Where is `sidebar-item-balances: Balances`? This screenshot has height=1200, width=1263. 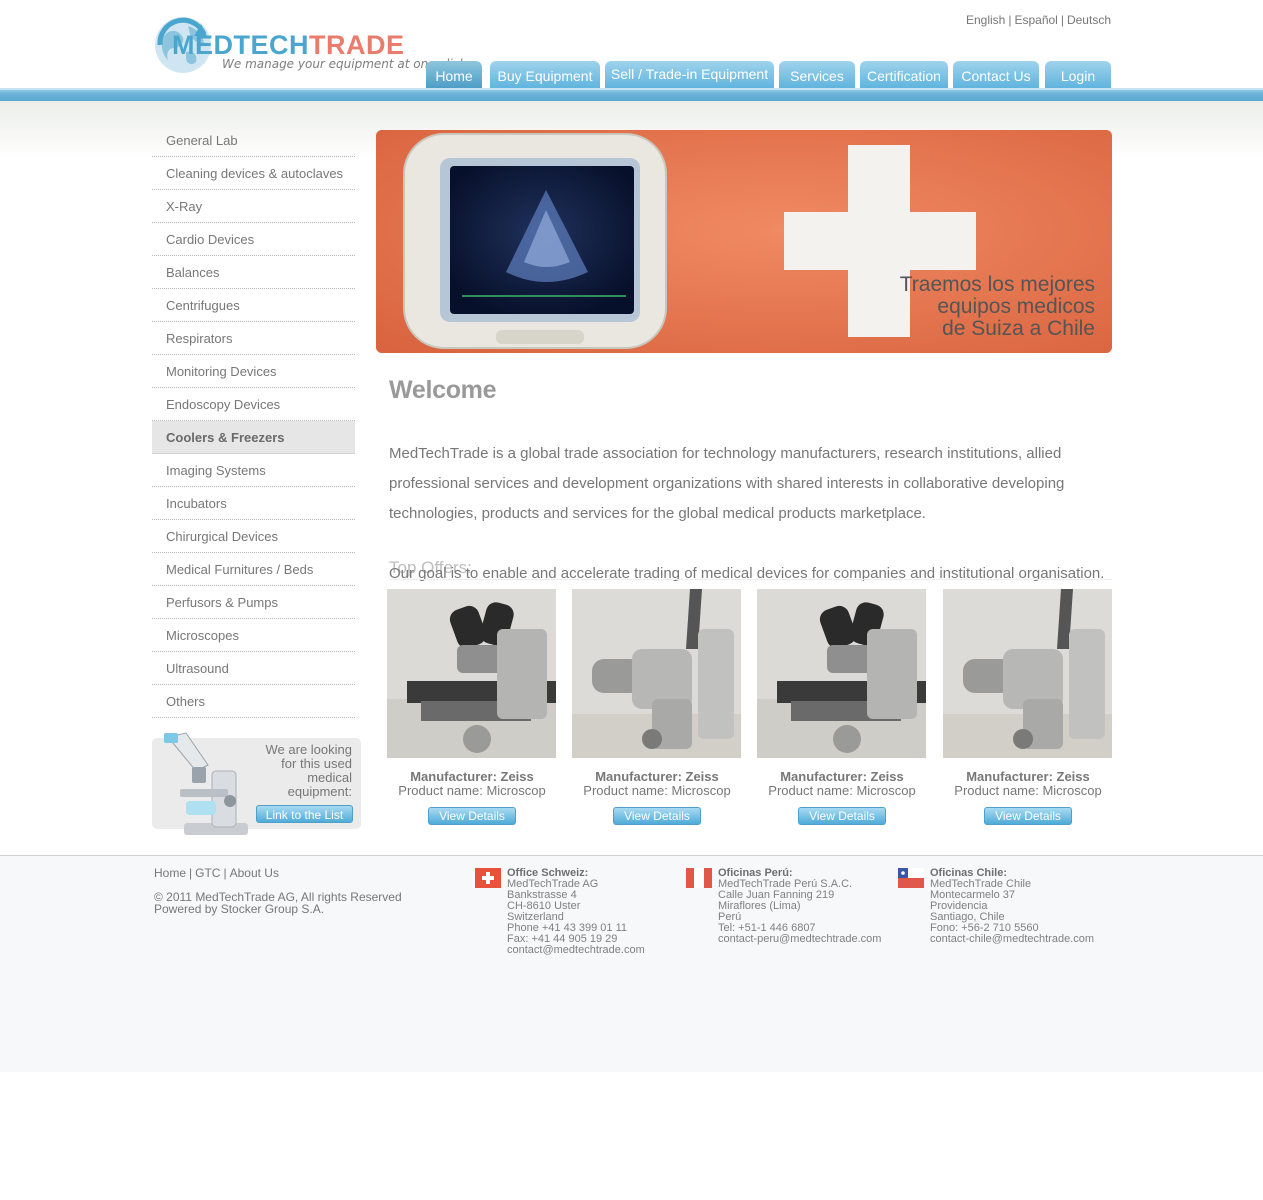
sidebar-item-balances: Balances is located at coordinates (253, 272).